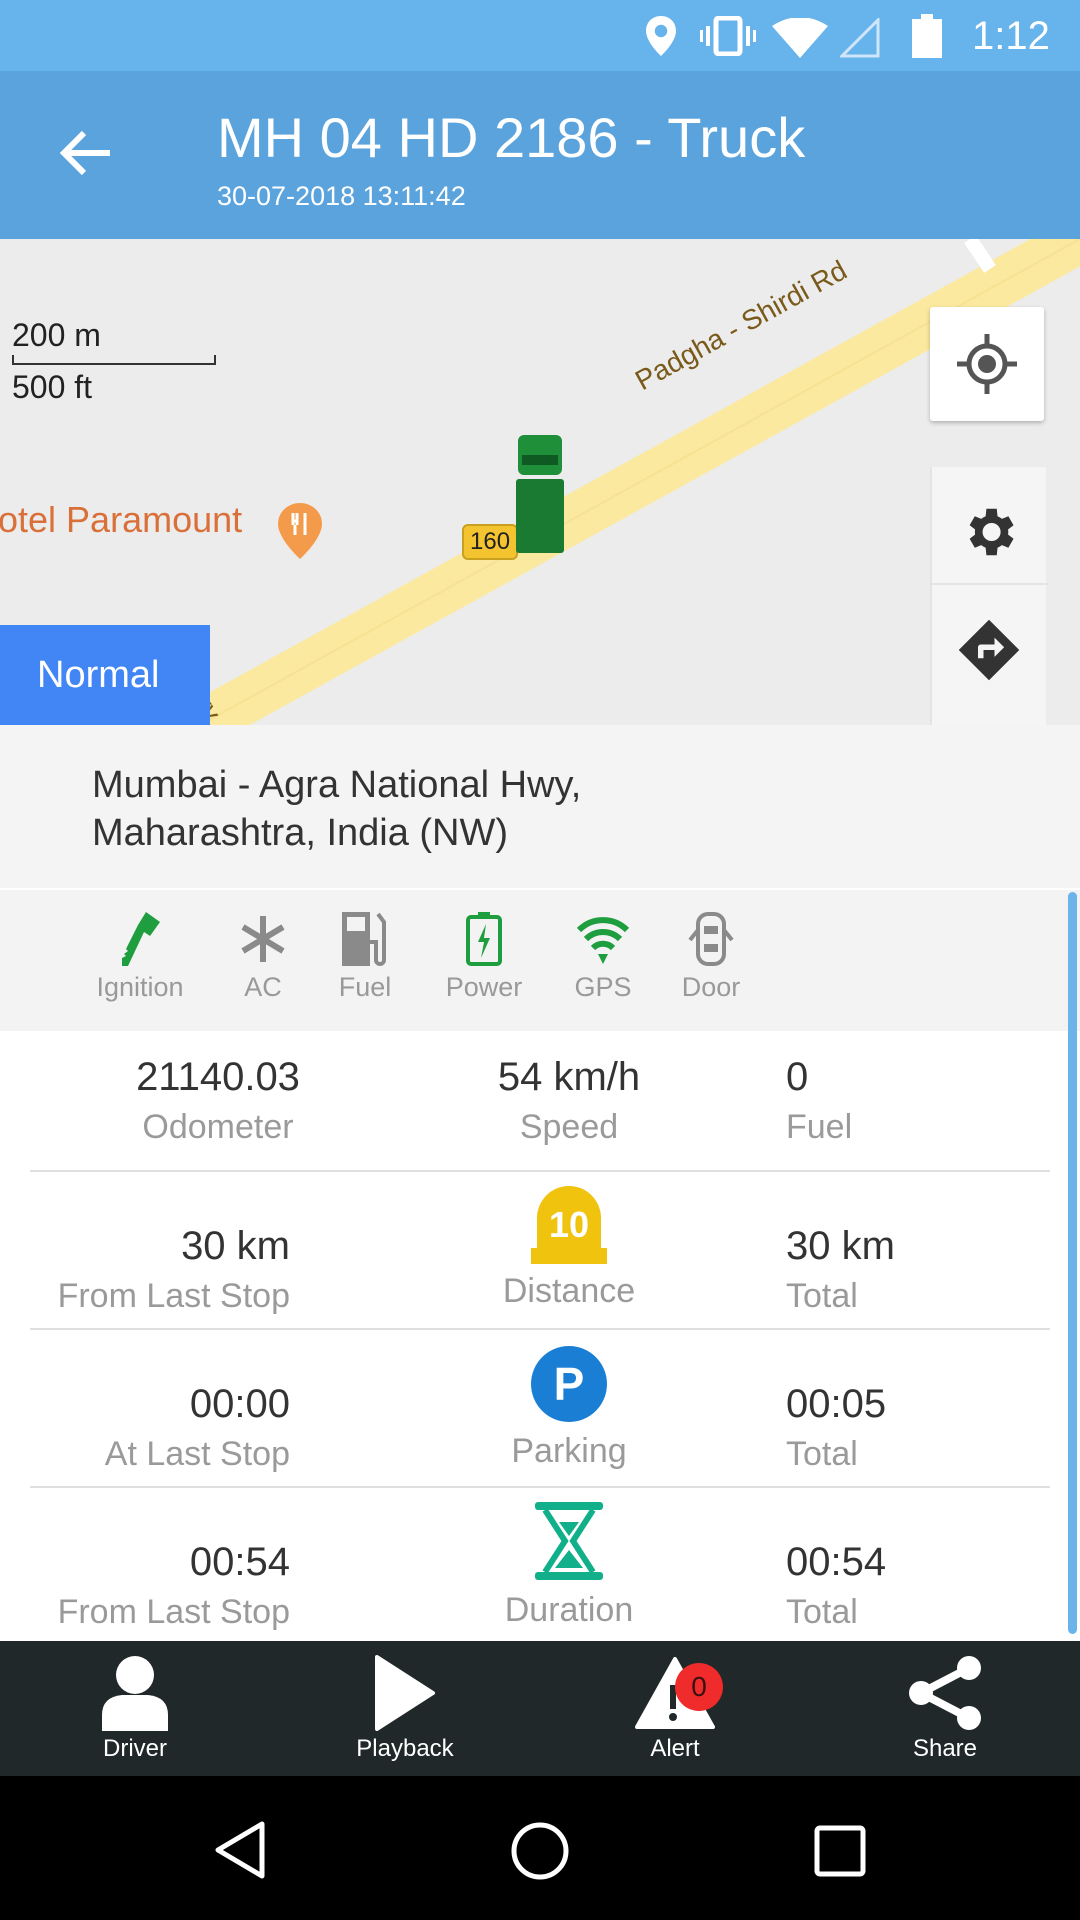  Describe the element at coordinates (569, 1077) in the screenshot. I see `speed-value: 54 km/h` at that location.